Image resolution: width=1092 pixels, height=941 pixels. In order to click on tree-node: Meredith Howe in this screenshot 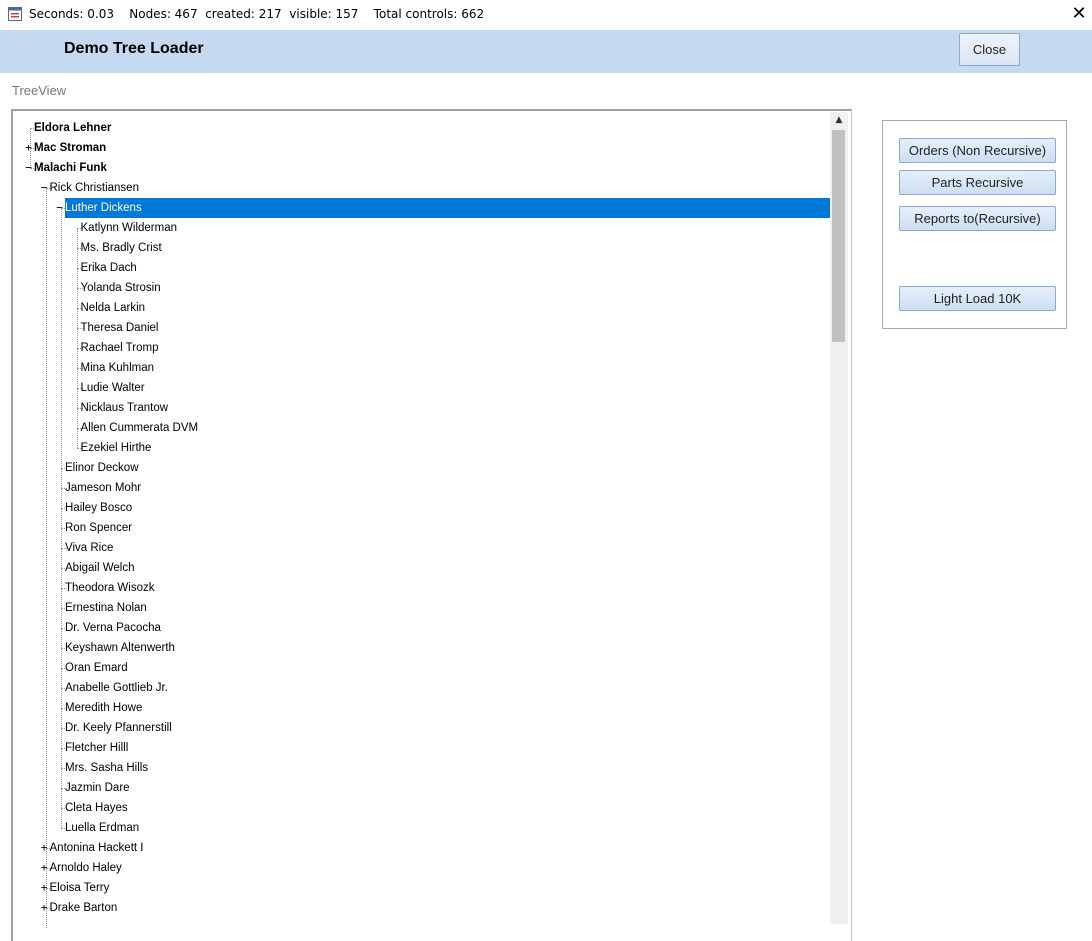, I will do `click(103, 708)`.